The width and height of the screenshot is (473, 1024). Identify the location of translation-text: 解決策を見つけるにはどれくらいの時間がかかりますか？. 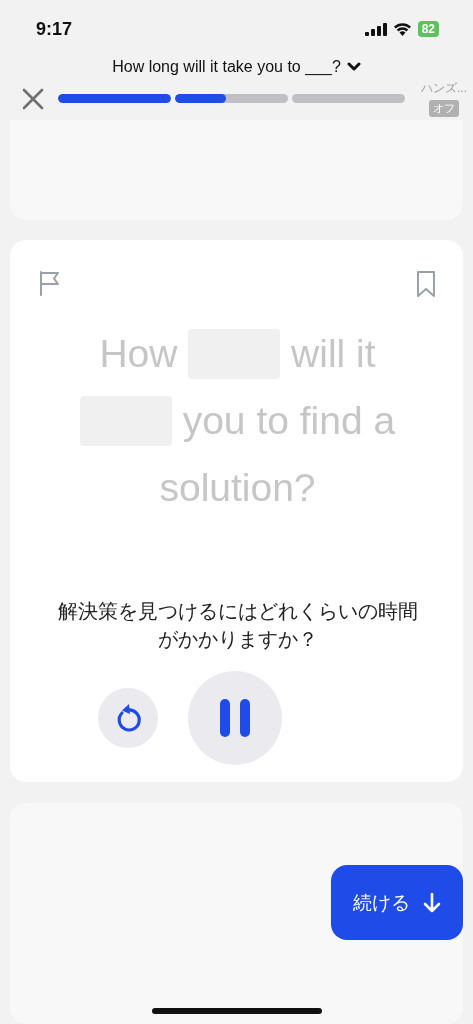
(237, 625).